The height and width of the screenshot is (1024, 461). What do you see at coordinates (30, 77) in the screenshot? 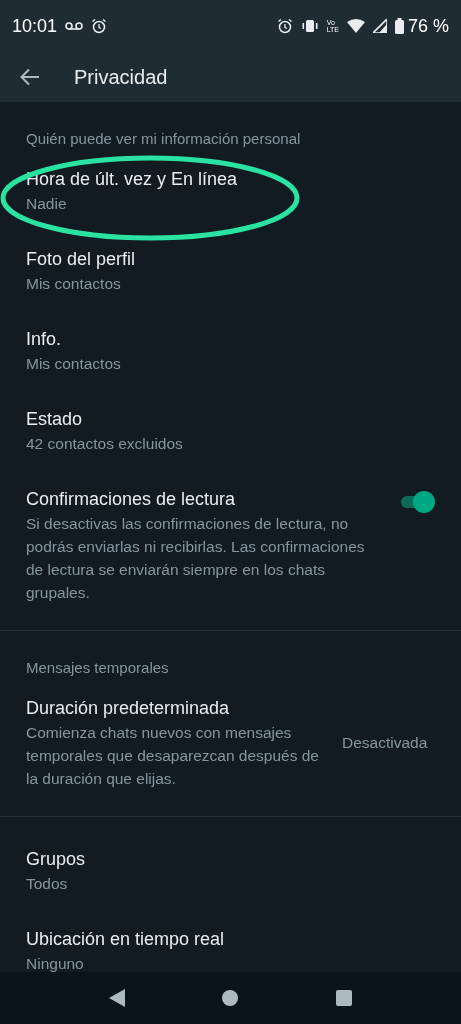
I see `back-arrow-icon` at bounding box center [30, 77].